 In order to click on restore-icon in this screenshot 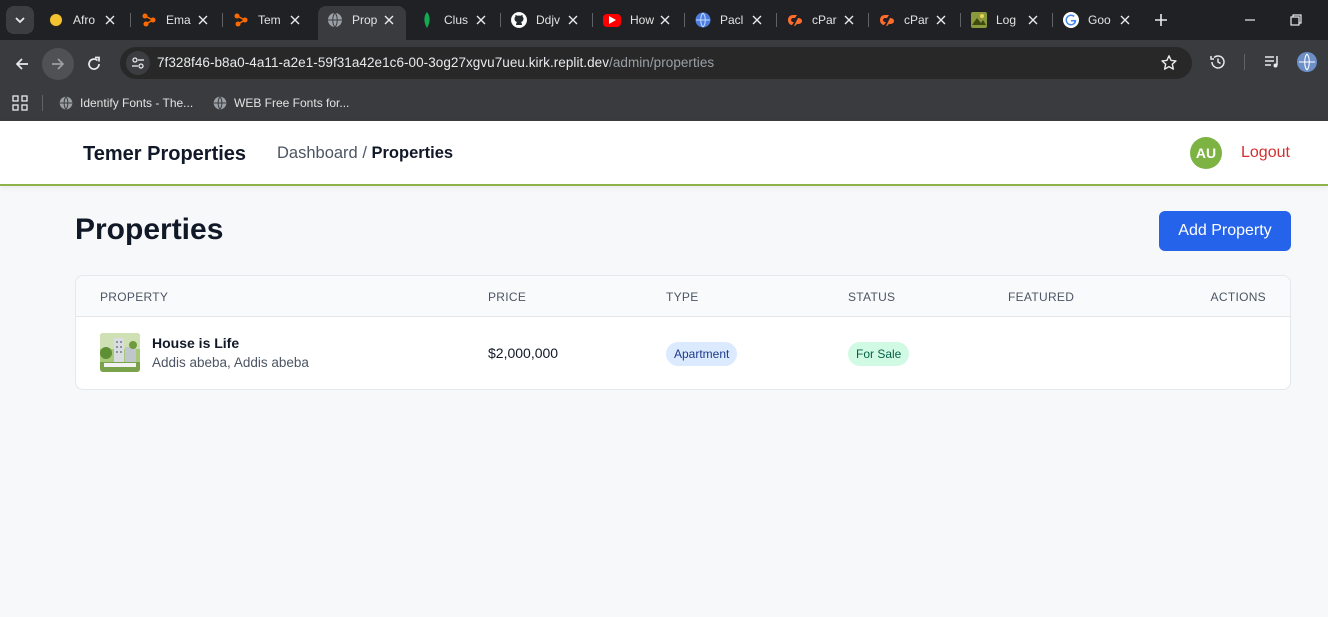, I will do `click(1296, 20)`.